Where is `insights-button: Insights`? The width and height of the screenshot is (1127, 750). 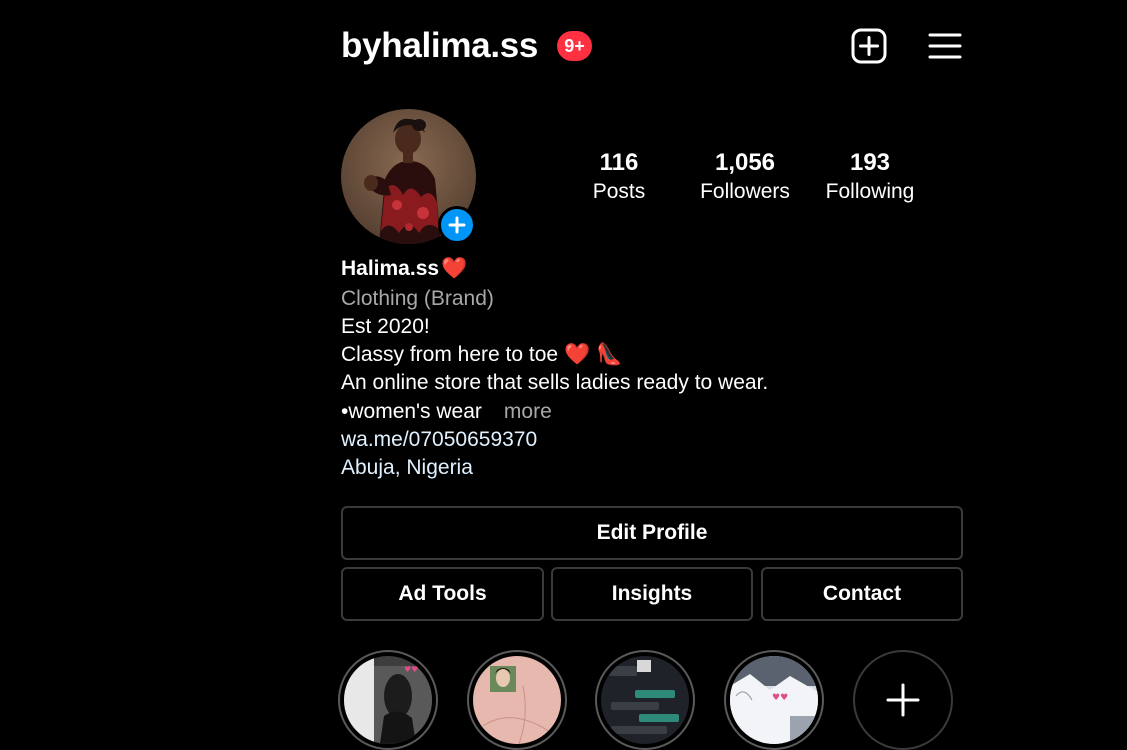 insights-button: Insights is located at coordinates (652, 594).